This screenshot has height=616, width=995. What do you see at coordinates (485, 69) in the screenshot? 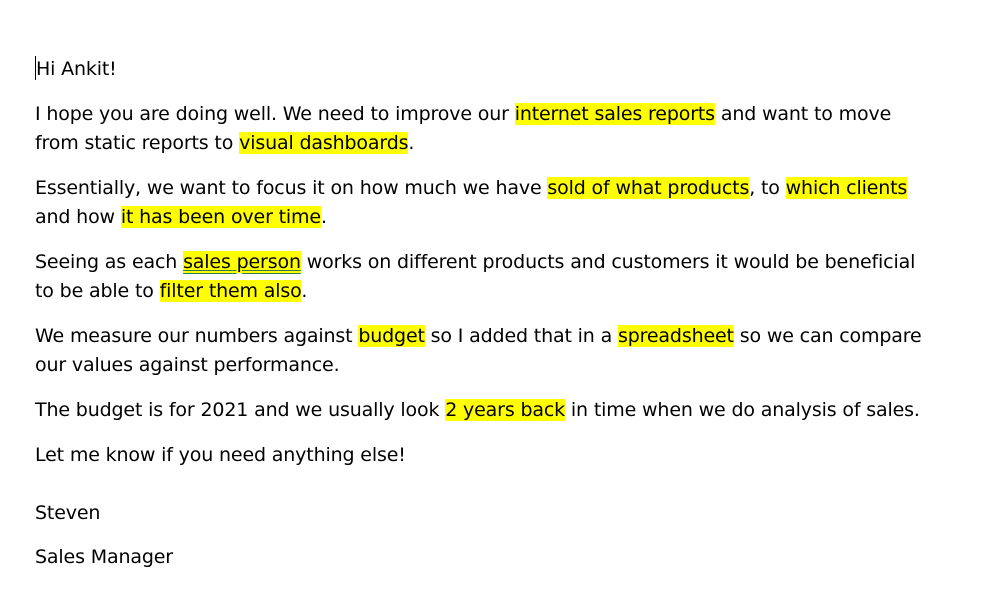
I see `greeting-paragraph: Hi Ankit!` at bounding box center [485, 69].